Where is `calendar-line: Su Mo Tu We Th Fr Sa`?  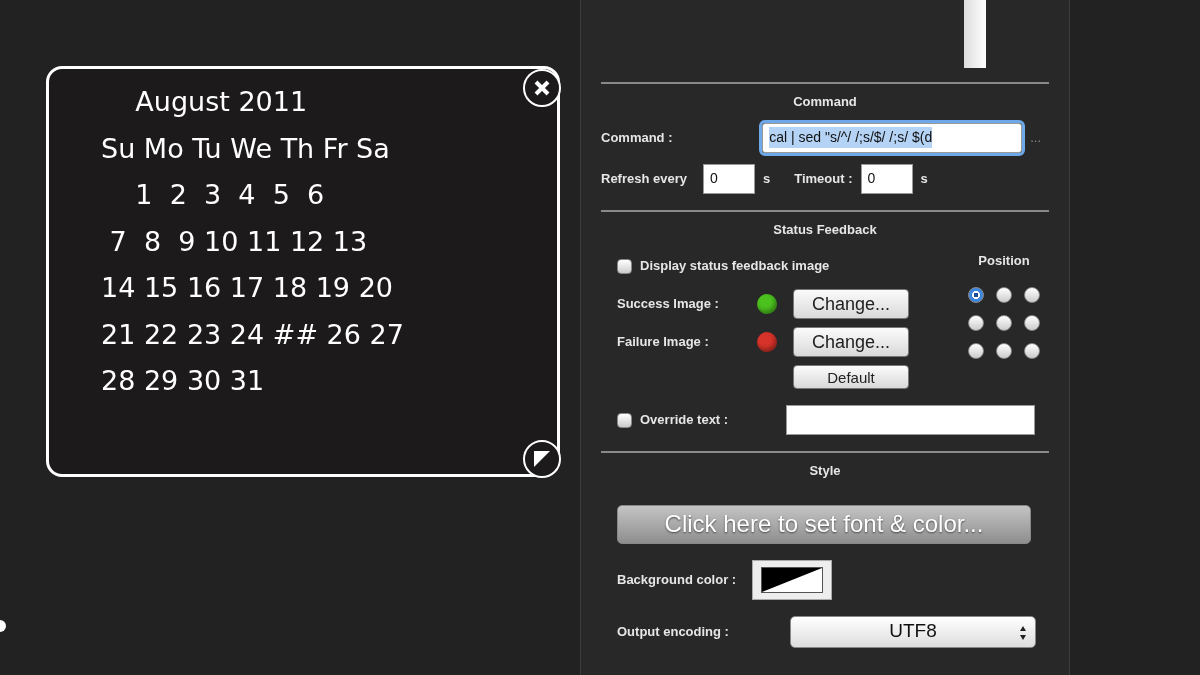
calendar-line: Su Mo Tu We Th Fr Sa is located at coordinates (245, 148).